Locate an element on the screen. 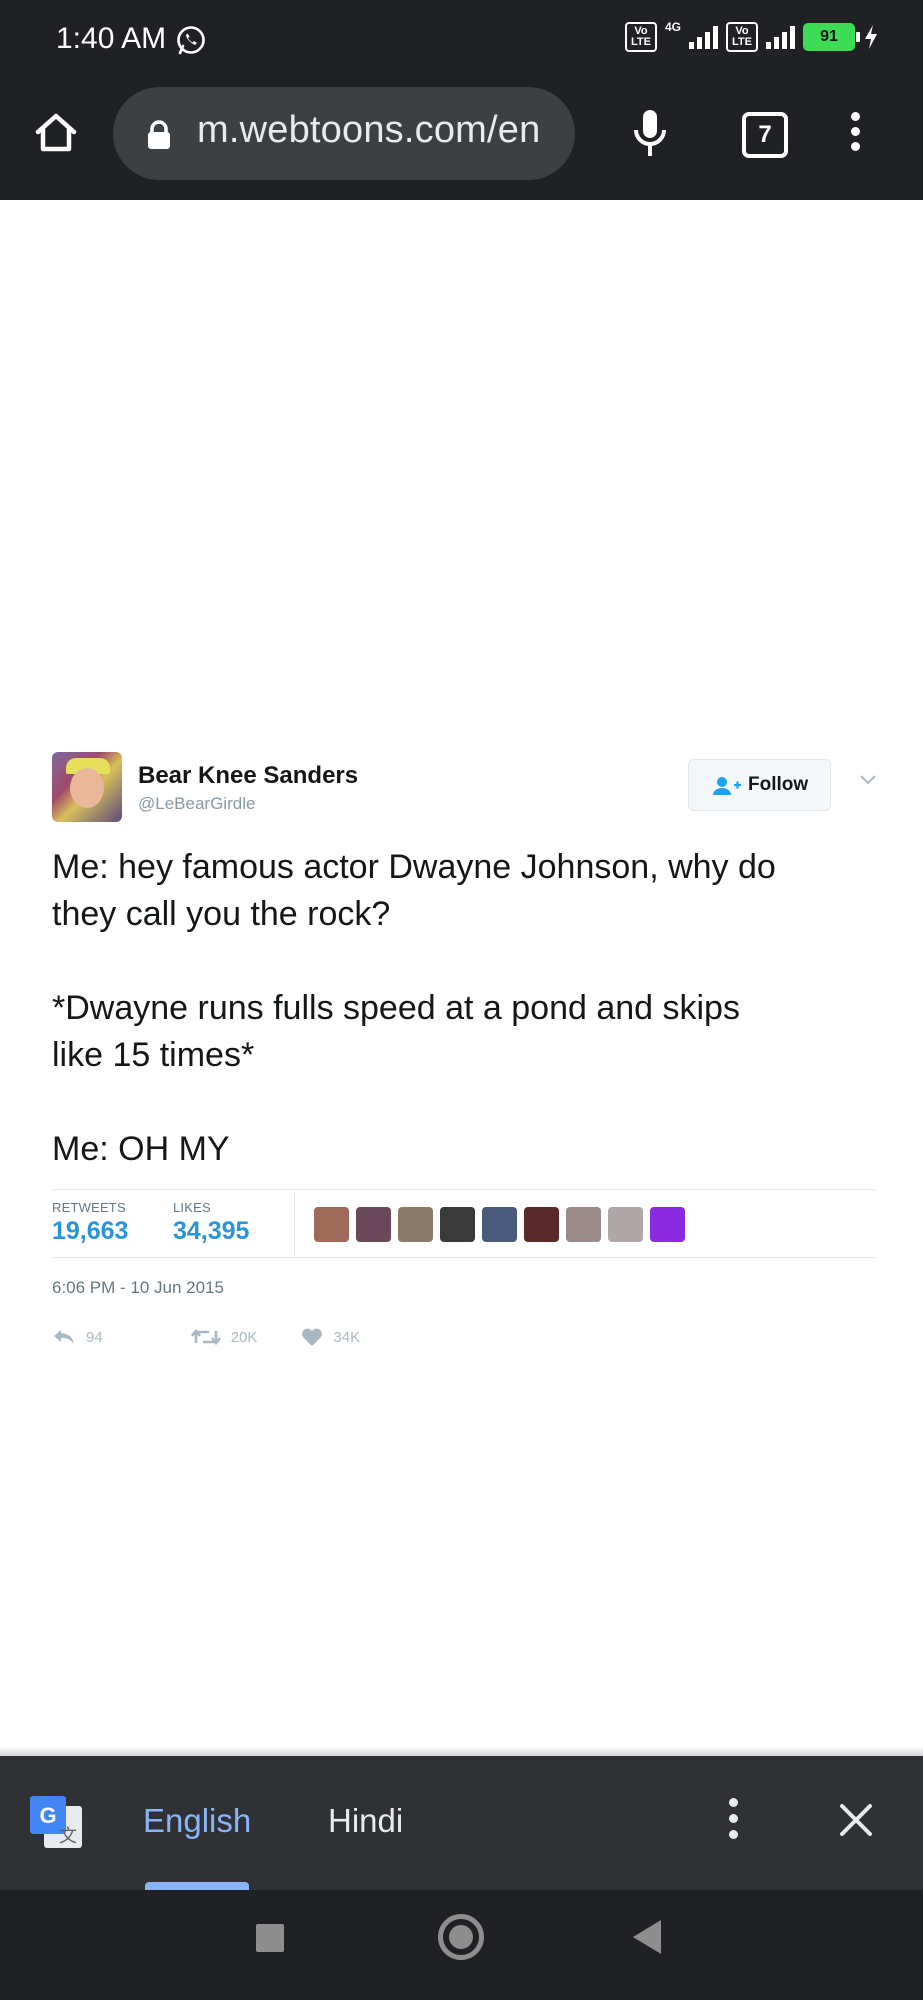 The image size is (923, 2000). status-icons: Vo LTE 4G Vo LTE 91 is located at coordinates (751, 36).